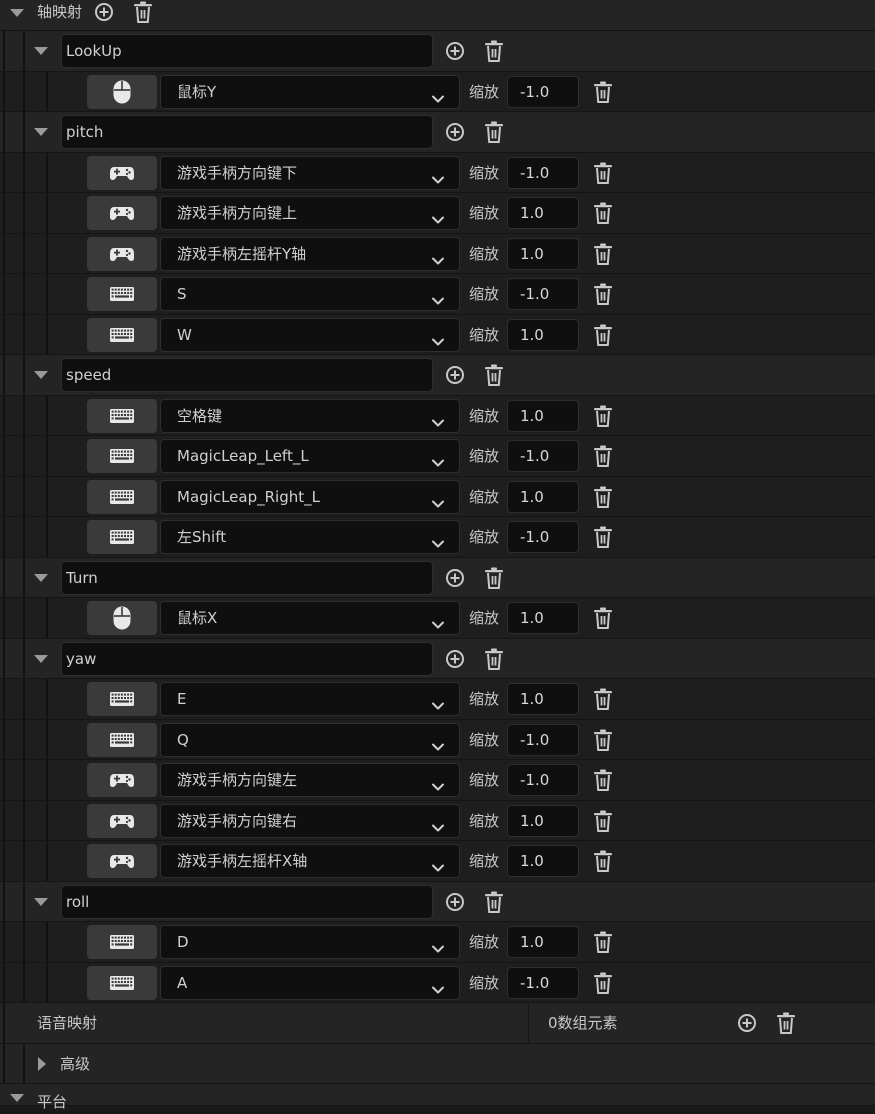 The height and width of the screenshot is (1114, 875). I want to click on axis-name-input: yaw, so click(247, 658).